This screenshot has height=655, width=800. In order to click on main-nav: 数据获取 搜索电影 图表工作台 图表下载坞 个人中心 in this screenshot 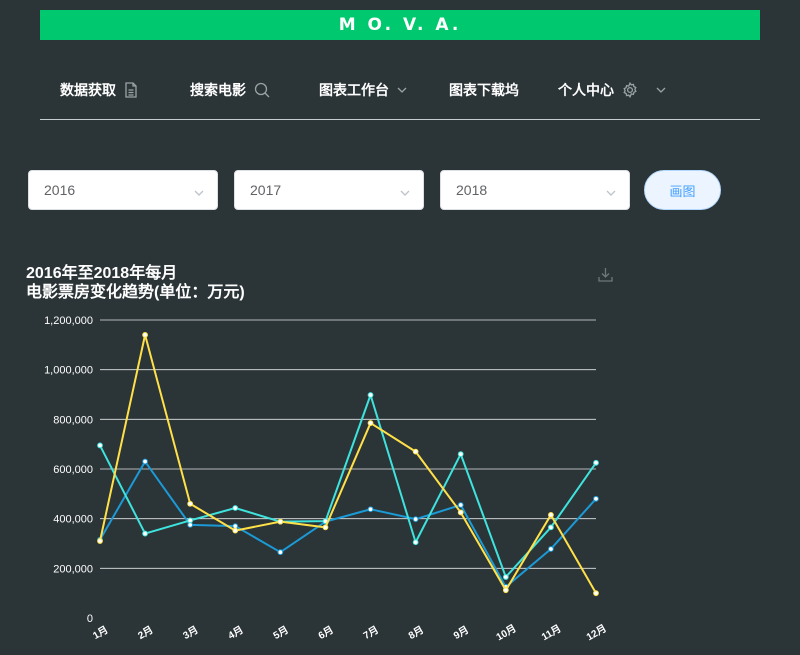, I will do `click(400, 91)`.